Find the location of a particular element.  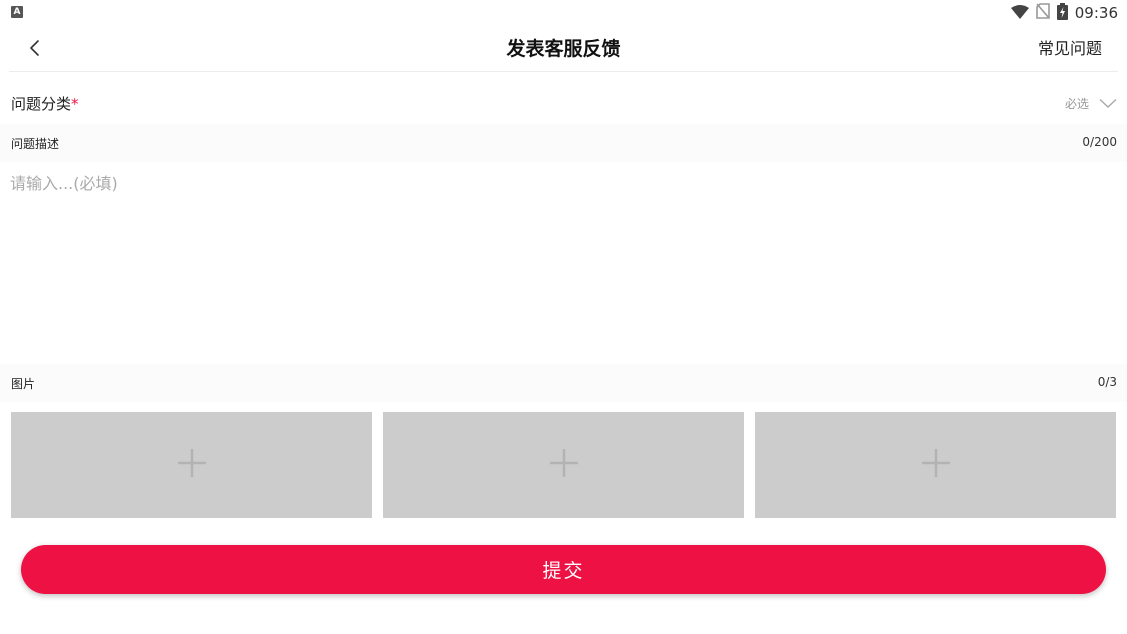

images-counter: 0/3 is located at coordinates (1107, 382).